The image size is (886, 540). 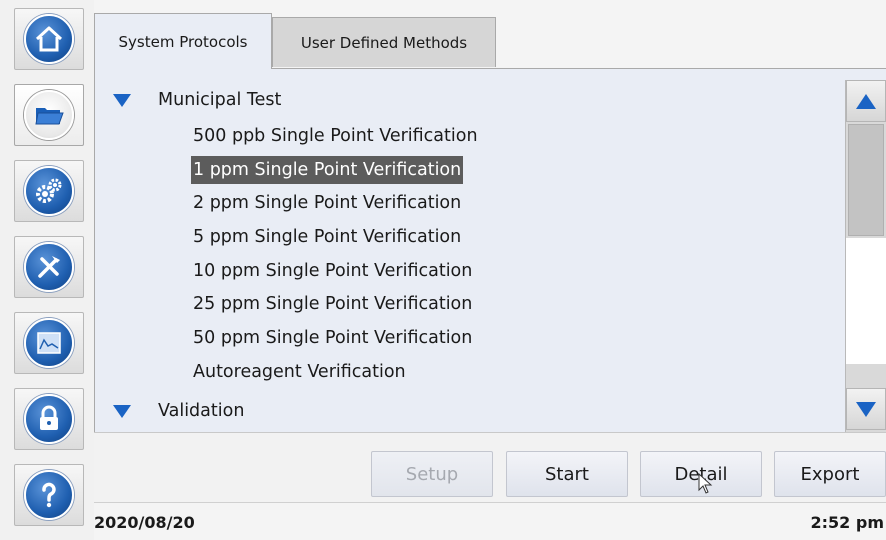 What do you see at coordinates (567, 474) in the screenshot?
I see `start-button: Start` at bounding box center [567, 474].